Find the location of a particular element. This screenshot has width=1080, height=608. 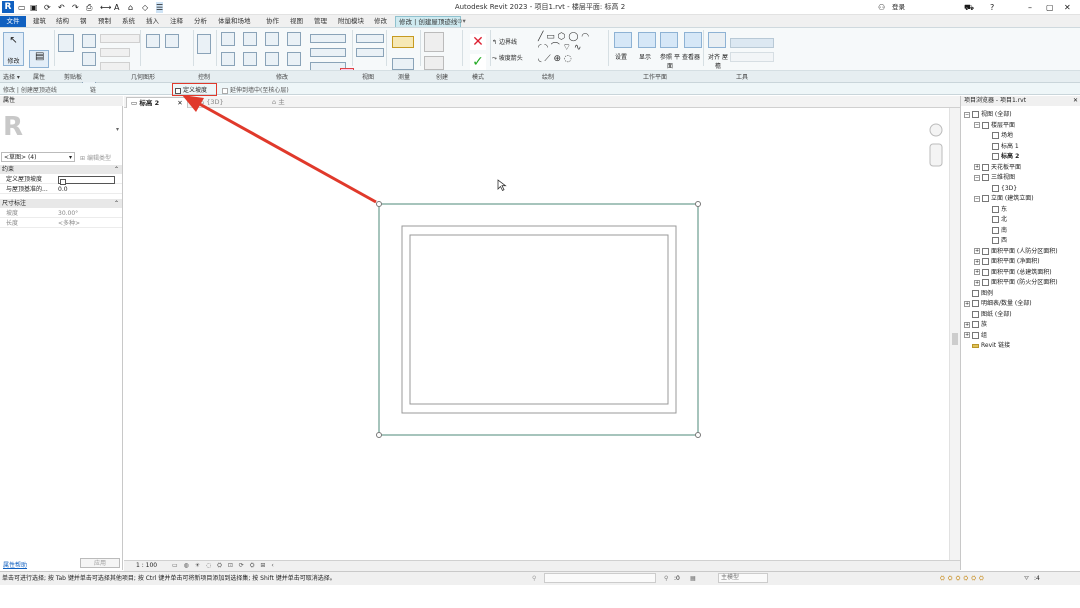

nav-wheel-icon is located at coordinates (936, 130).